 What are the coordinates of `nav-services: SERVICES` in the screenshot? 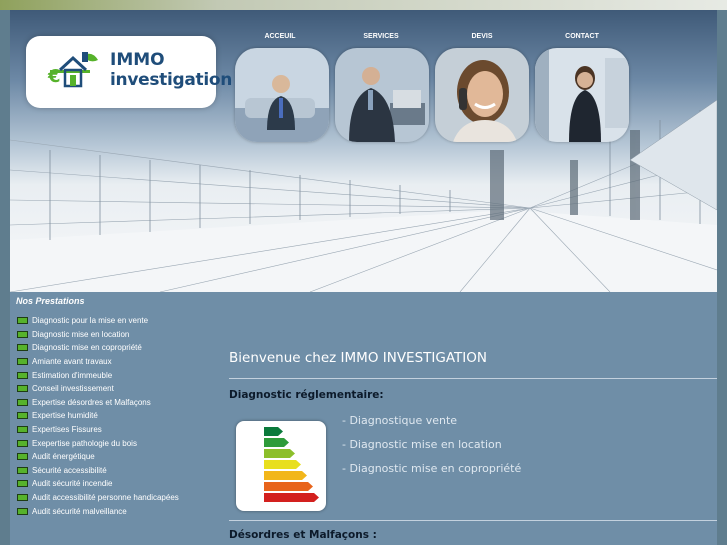 It's located at (381, 36).